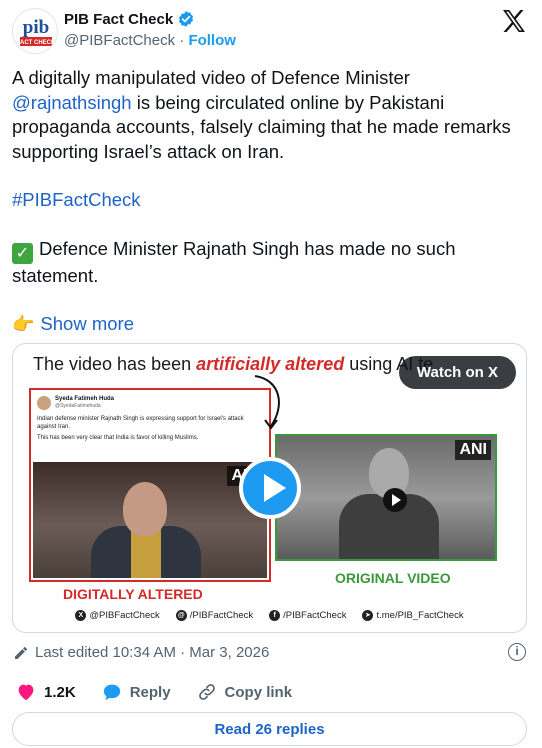 This screenshot has width=542, height=748. What do you see at coordinates (36, 43) in the screenshot?
I see `avatar-text-bottom: FACT CHECK` at bounding box center [36, 43].